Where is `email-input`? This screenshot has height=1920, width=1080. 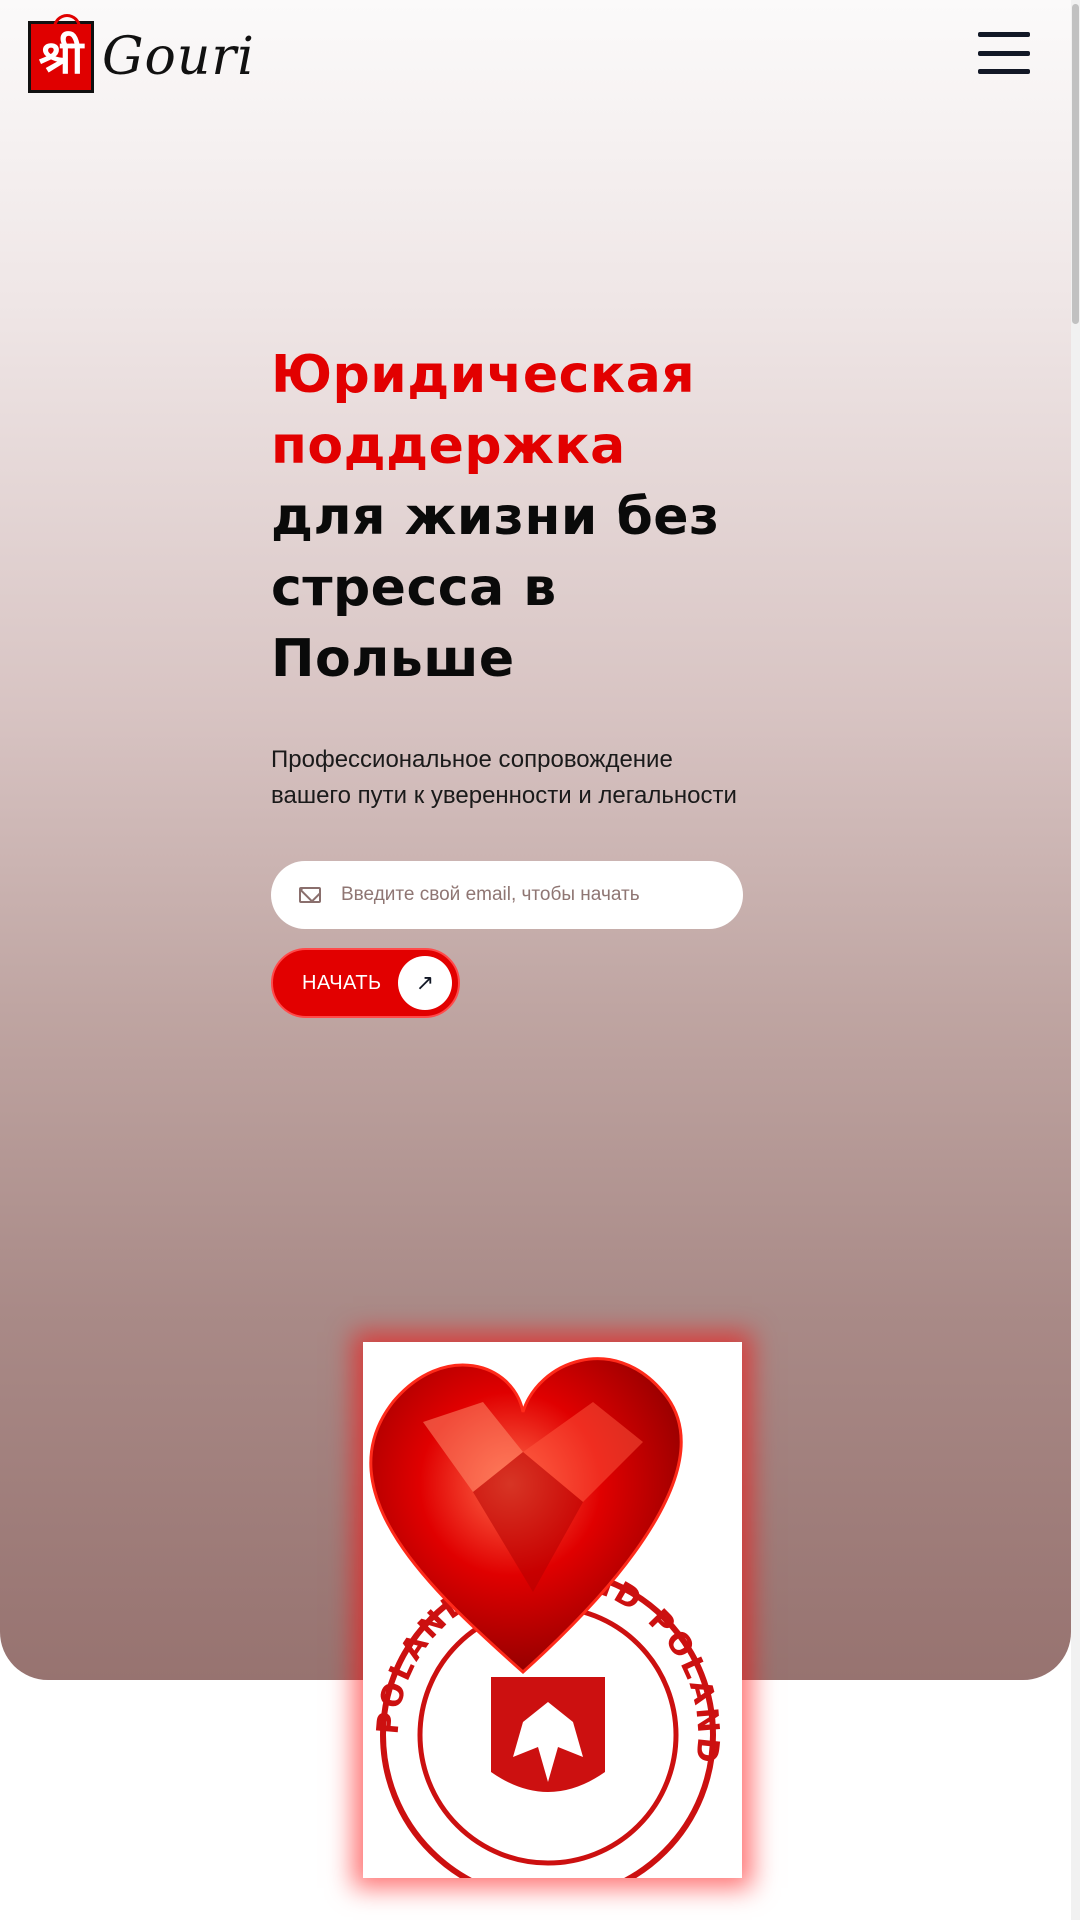
email-input is located at coordinates (521, 895).